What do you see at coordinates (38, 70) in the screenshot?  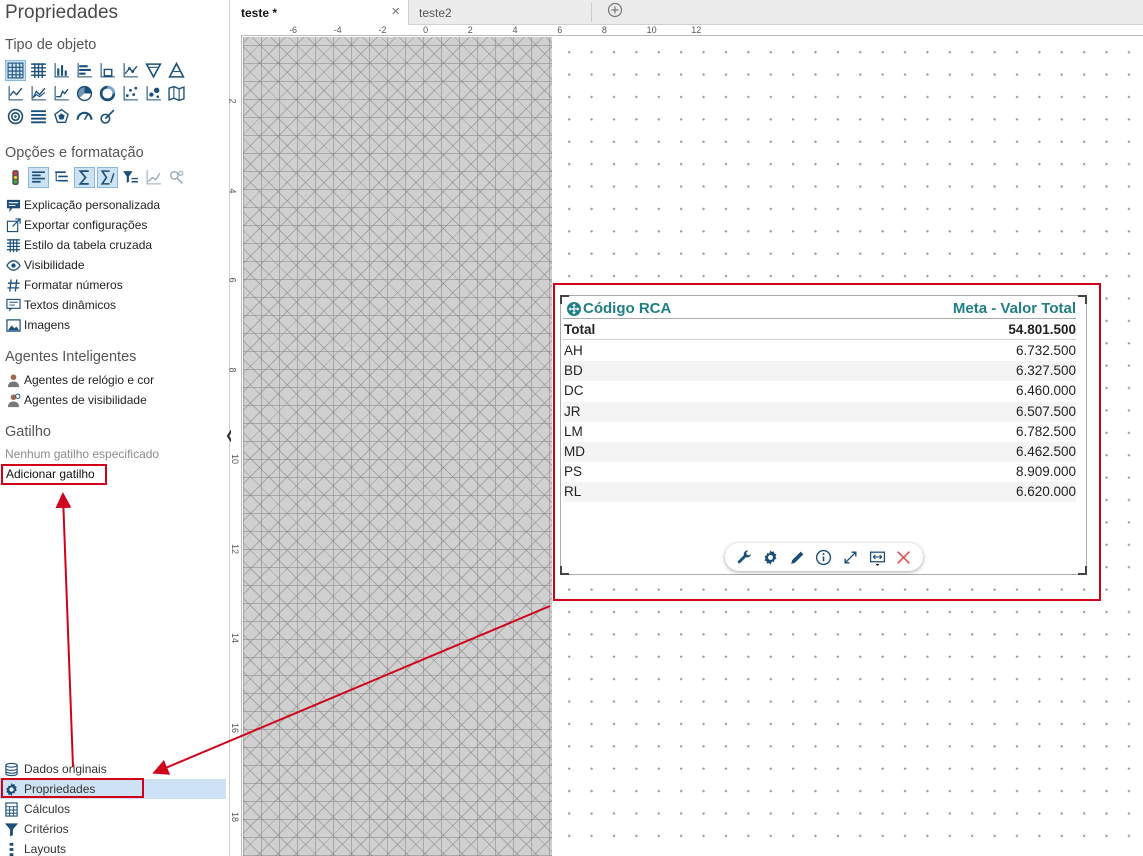 I see `table-icon` at bounding box center [38, 70].